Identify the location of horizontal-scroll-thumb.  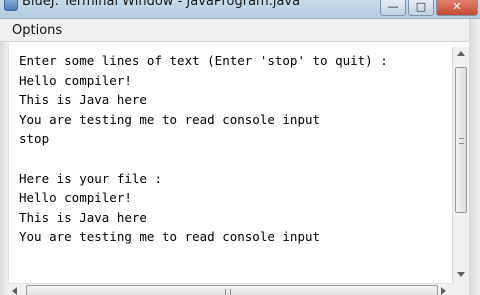
(232, 290).